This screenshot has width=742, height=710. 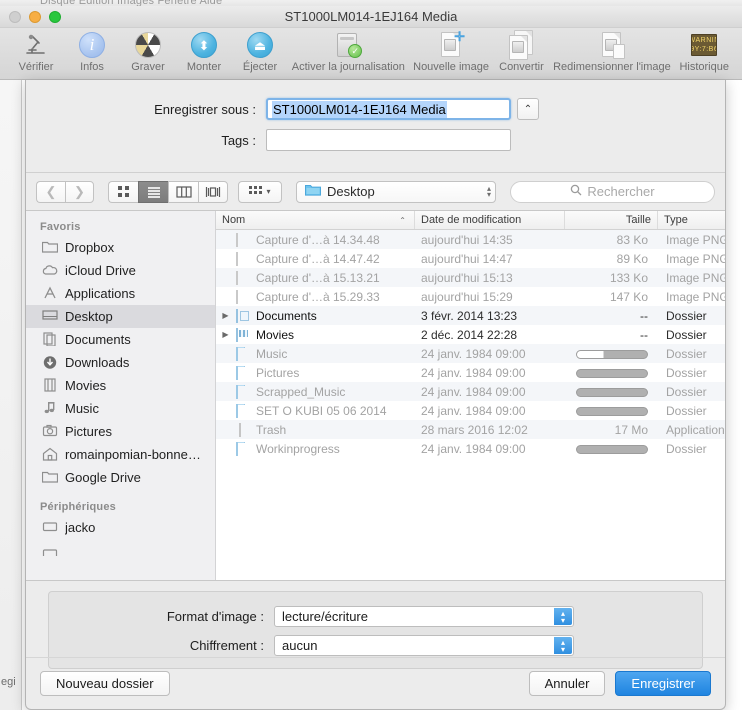 I want to click on image-format-select: lecture/écriture ▴ ▾, so click(x=424, y=616).